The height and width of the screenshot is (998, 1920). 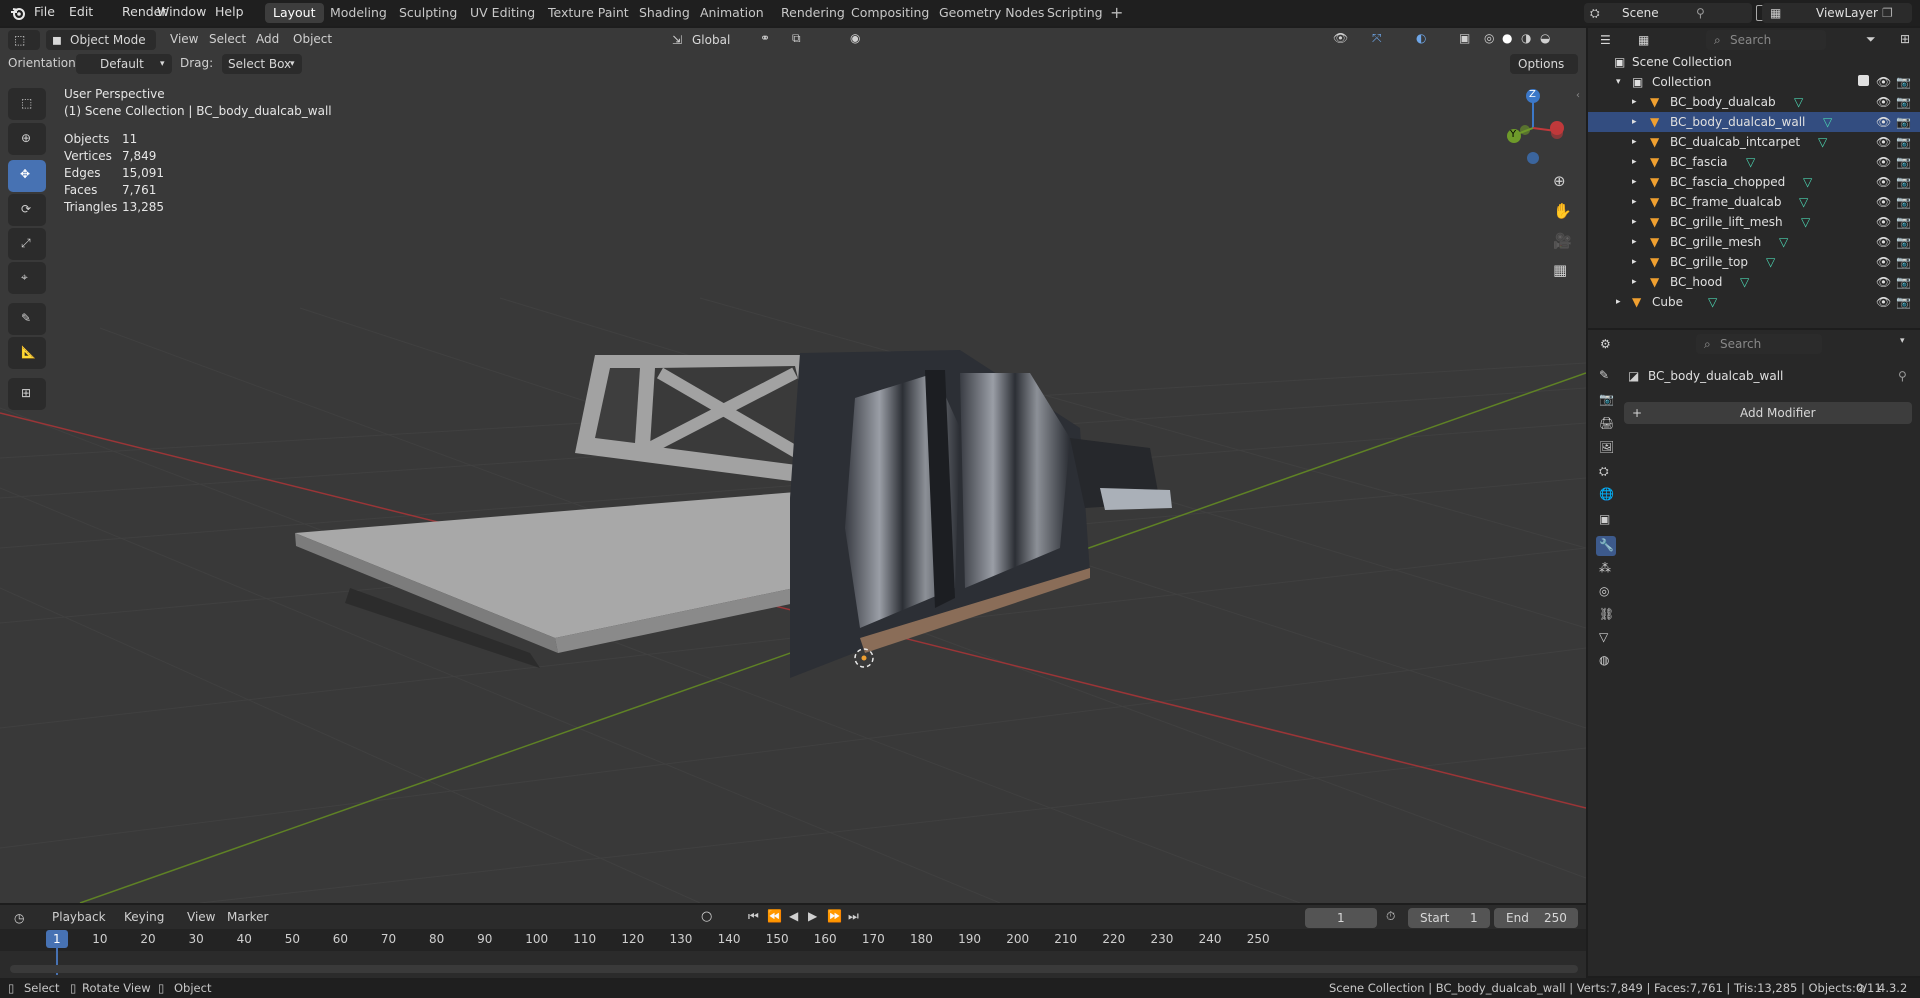 What do you see at coordinates (1390, 916) in the screenshot?
I see `stopwatch-icon: ⏱` at bounding box center [1390, 916].